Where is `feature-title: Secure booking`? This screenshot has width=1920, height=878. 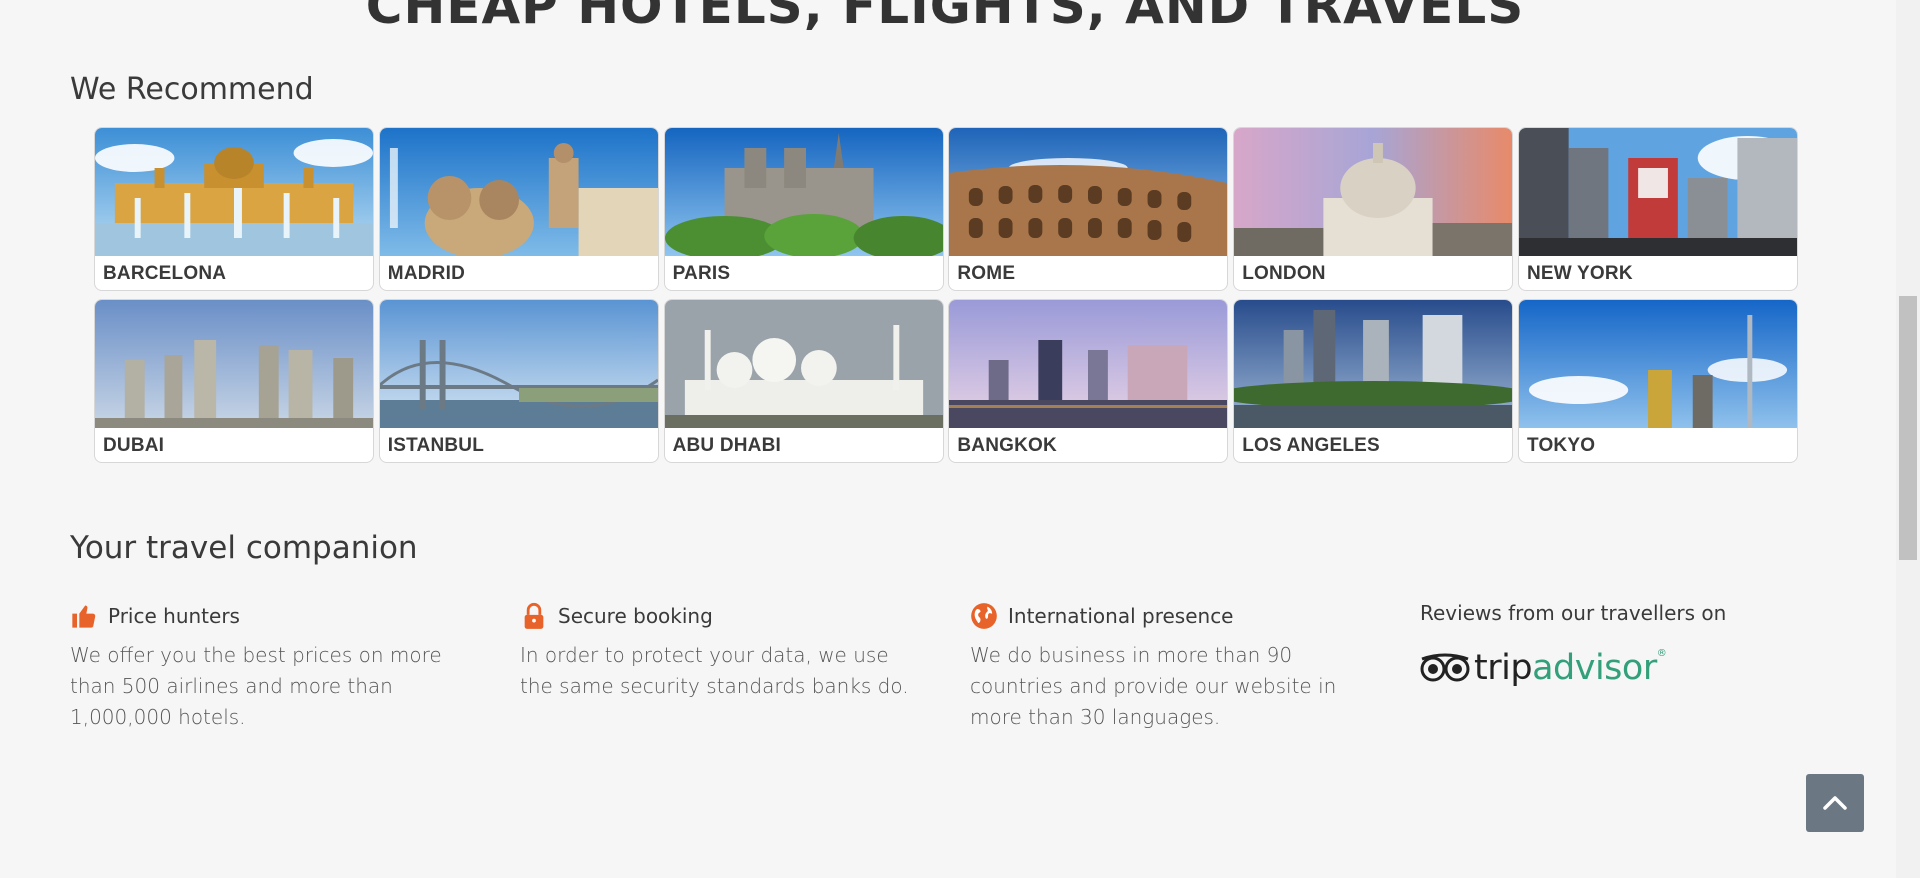 feature-title: Secure booking is located at coordinates (635, 616).